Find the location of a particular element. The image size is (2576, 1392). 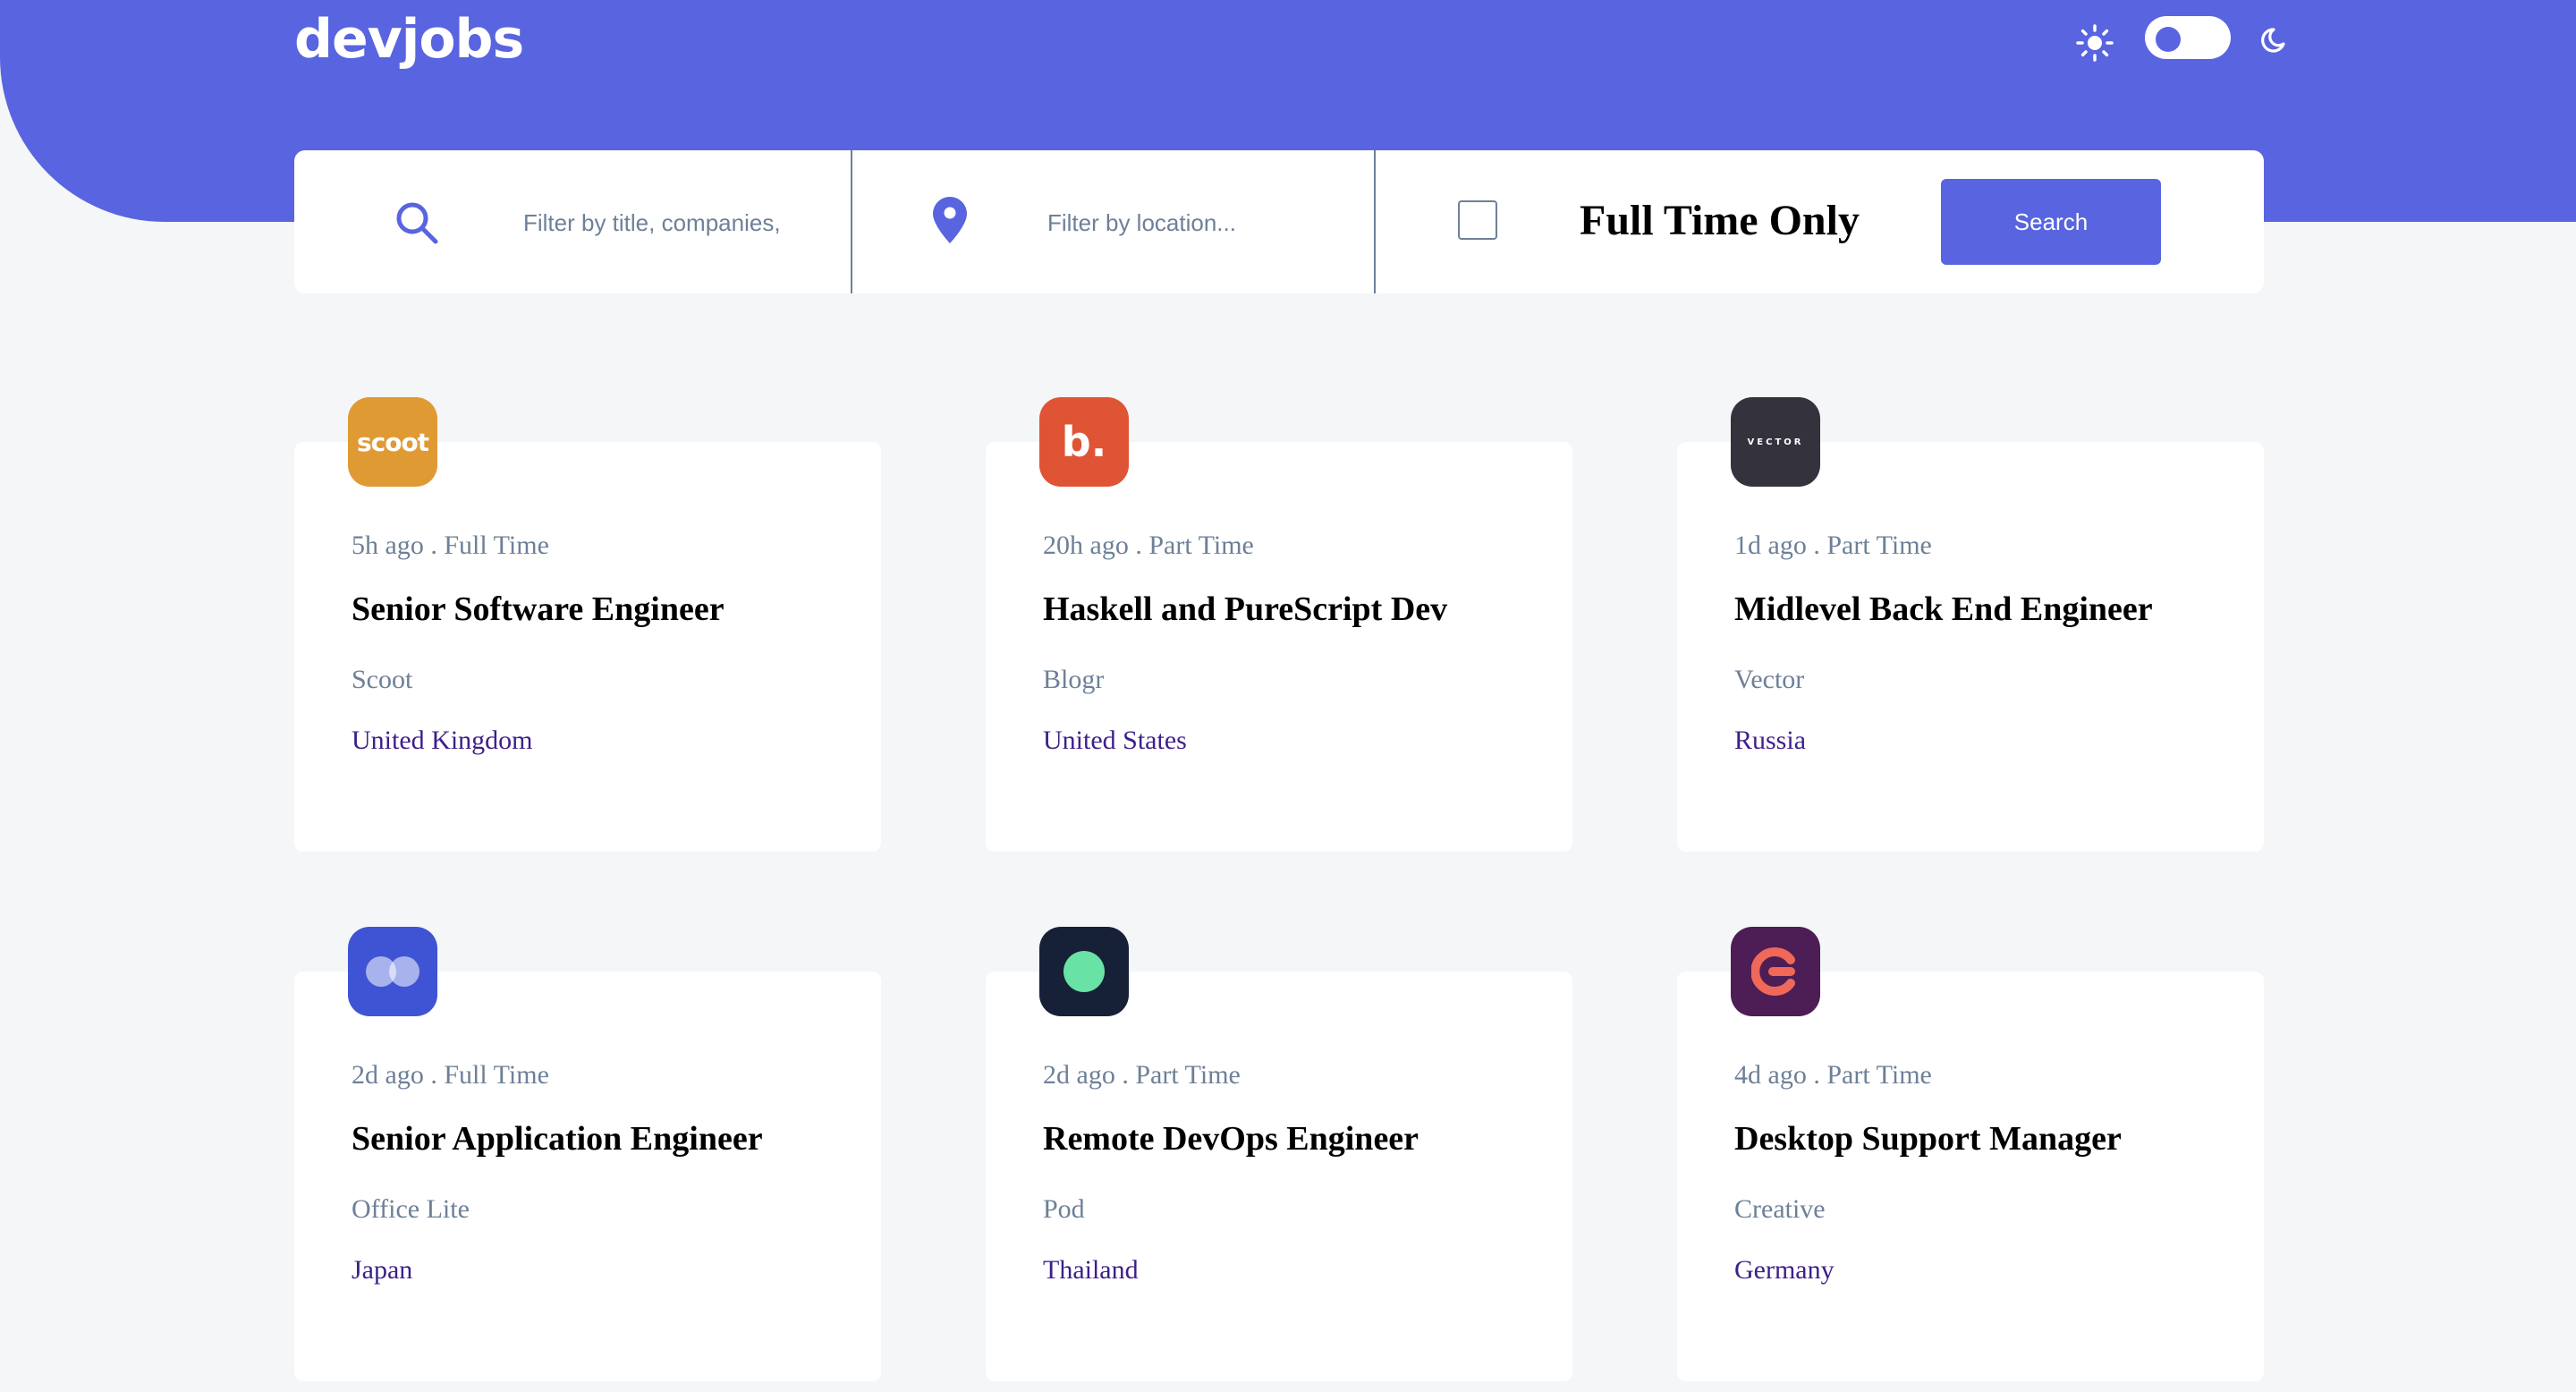

job-meta: 20h ago . Part Time is located at coordinates (1148, 545).